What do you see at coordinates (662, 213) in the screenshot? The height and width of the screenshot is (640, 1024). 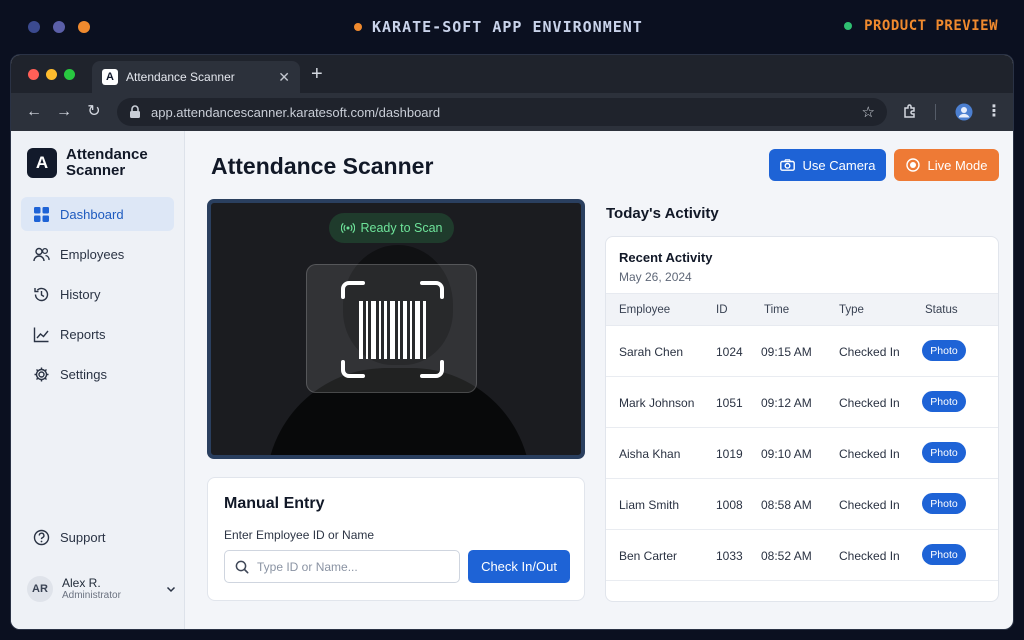 I see `activity-section-title: Today's Activity` at bounding box center [662, 213].